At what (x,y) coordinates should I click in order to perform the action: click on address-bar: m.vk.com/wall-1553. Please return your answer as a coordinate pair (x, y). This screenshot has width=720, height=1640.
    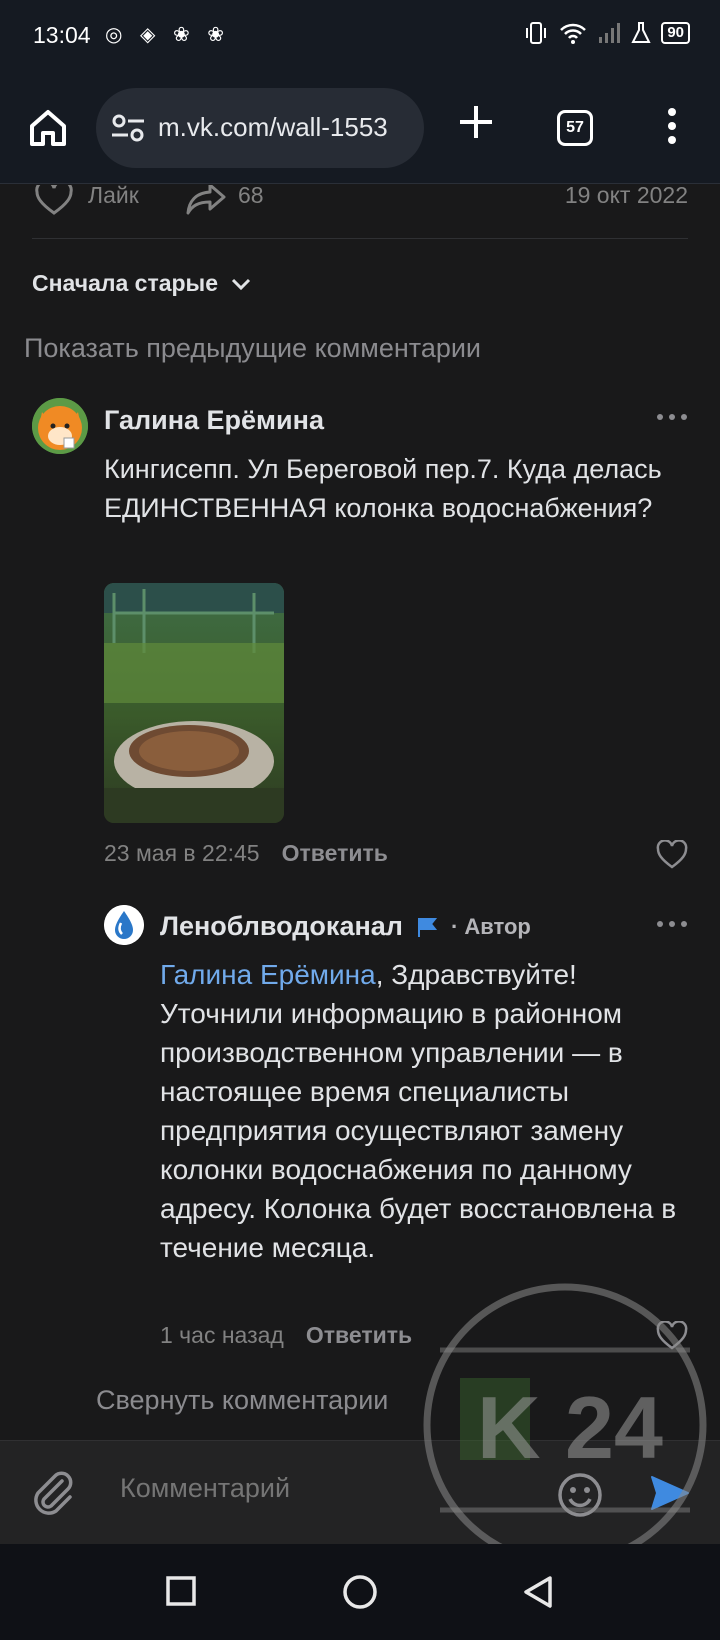
    Looking at the image, I should click on (260, 128).